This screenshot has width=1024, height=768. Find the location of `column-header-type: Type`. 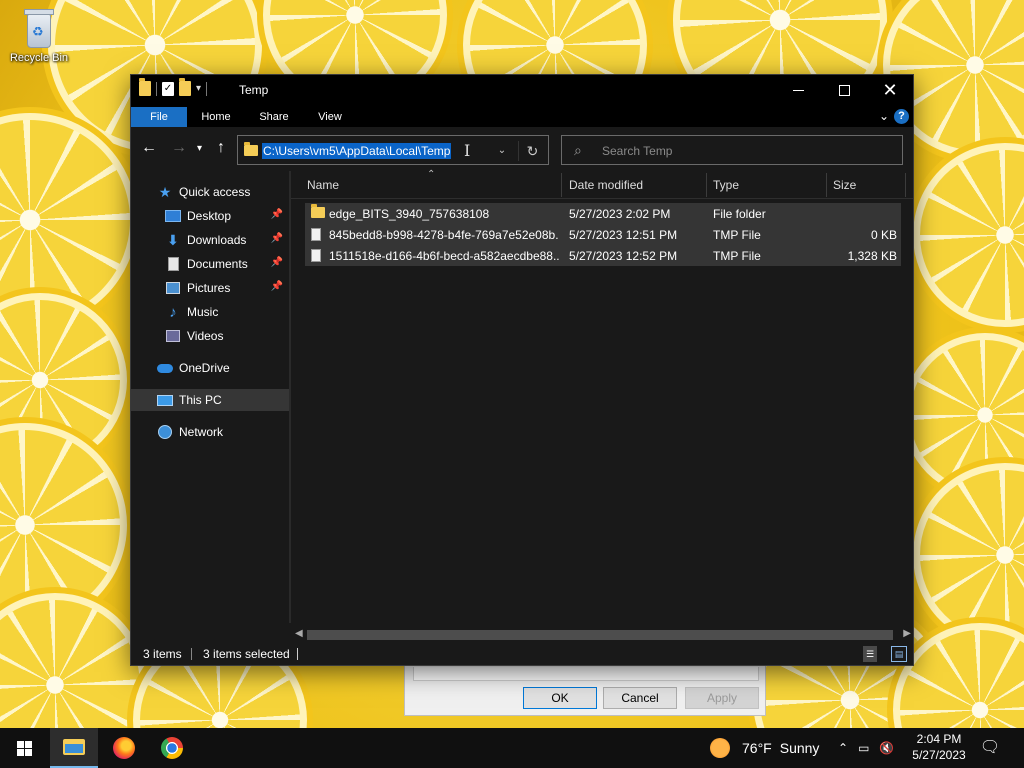

column-header-type: Type is located at coordinates (726, 185).